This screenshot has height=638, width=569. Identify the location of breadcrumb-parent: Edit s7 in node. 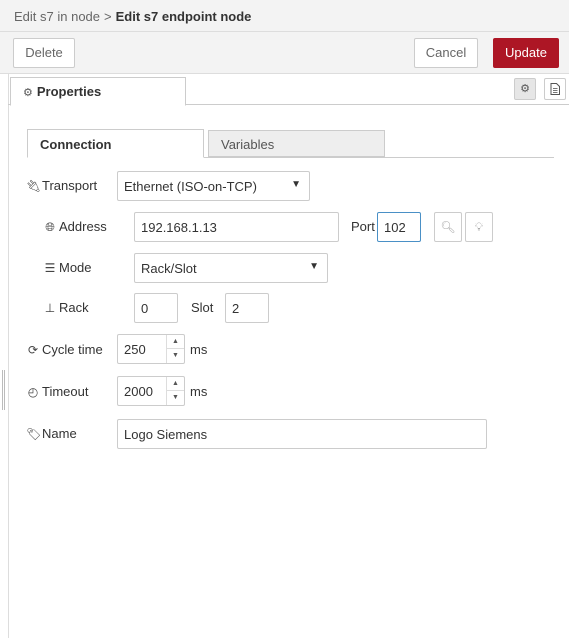
(57, 16).